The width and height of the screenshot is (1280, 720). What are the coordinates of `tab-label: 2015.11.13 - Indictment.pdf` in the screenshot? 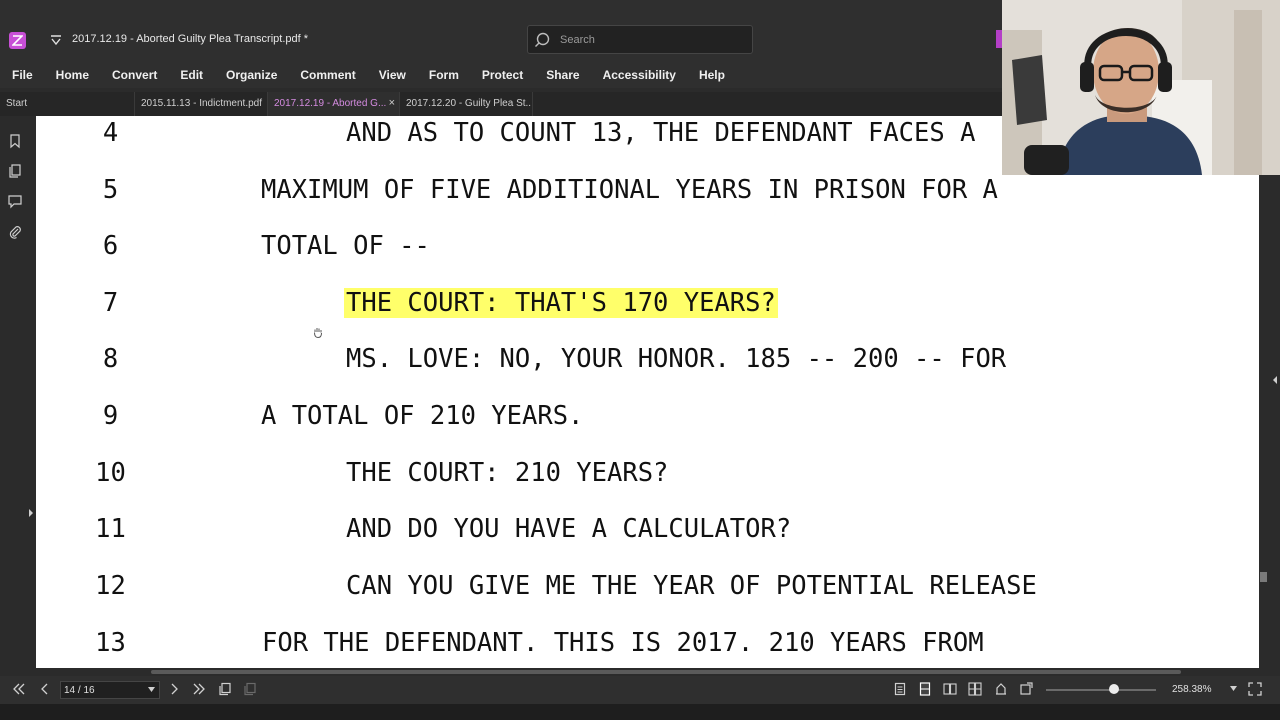 It's located at (202, 103).